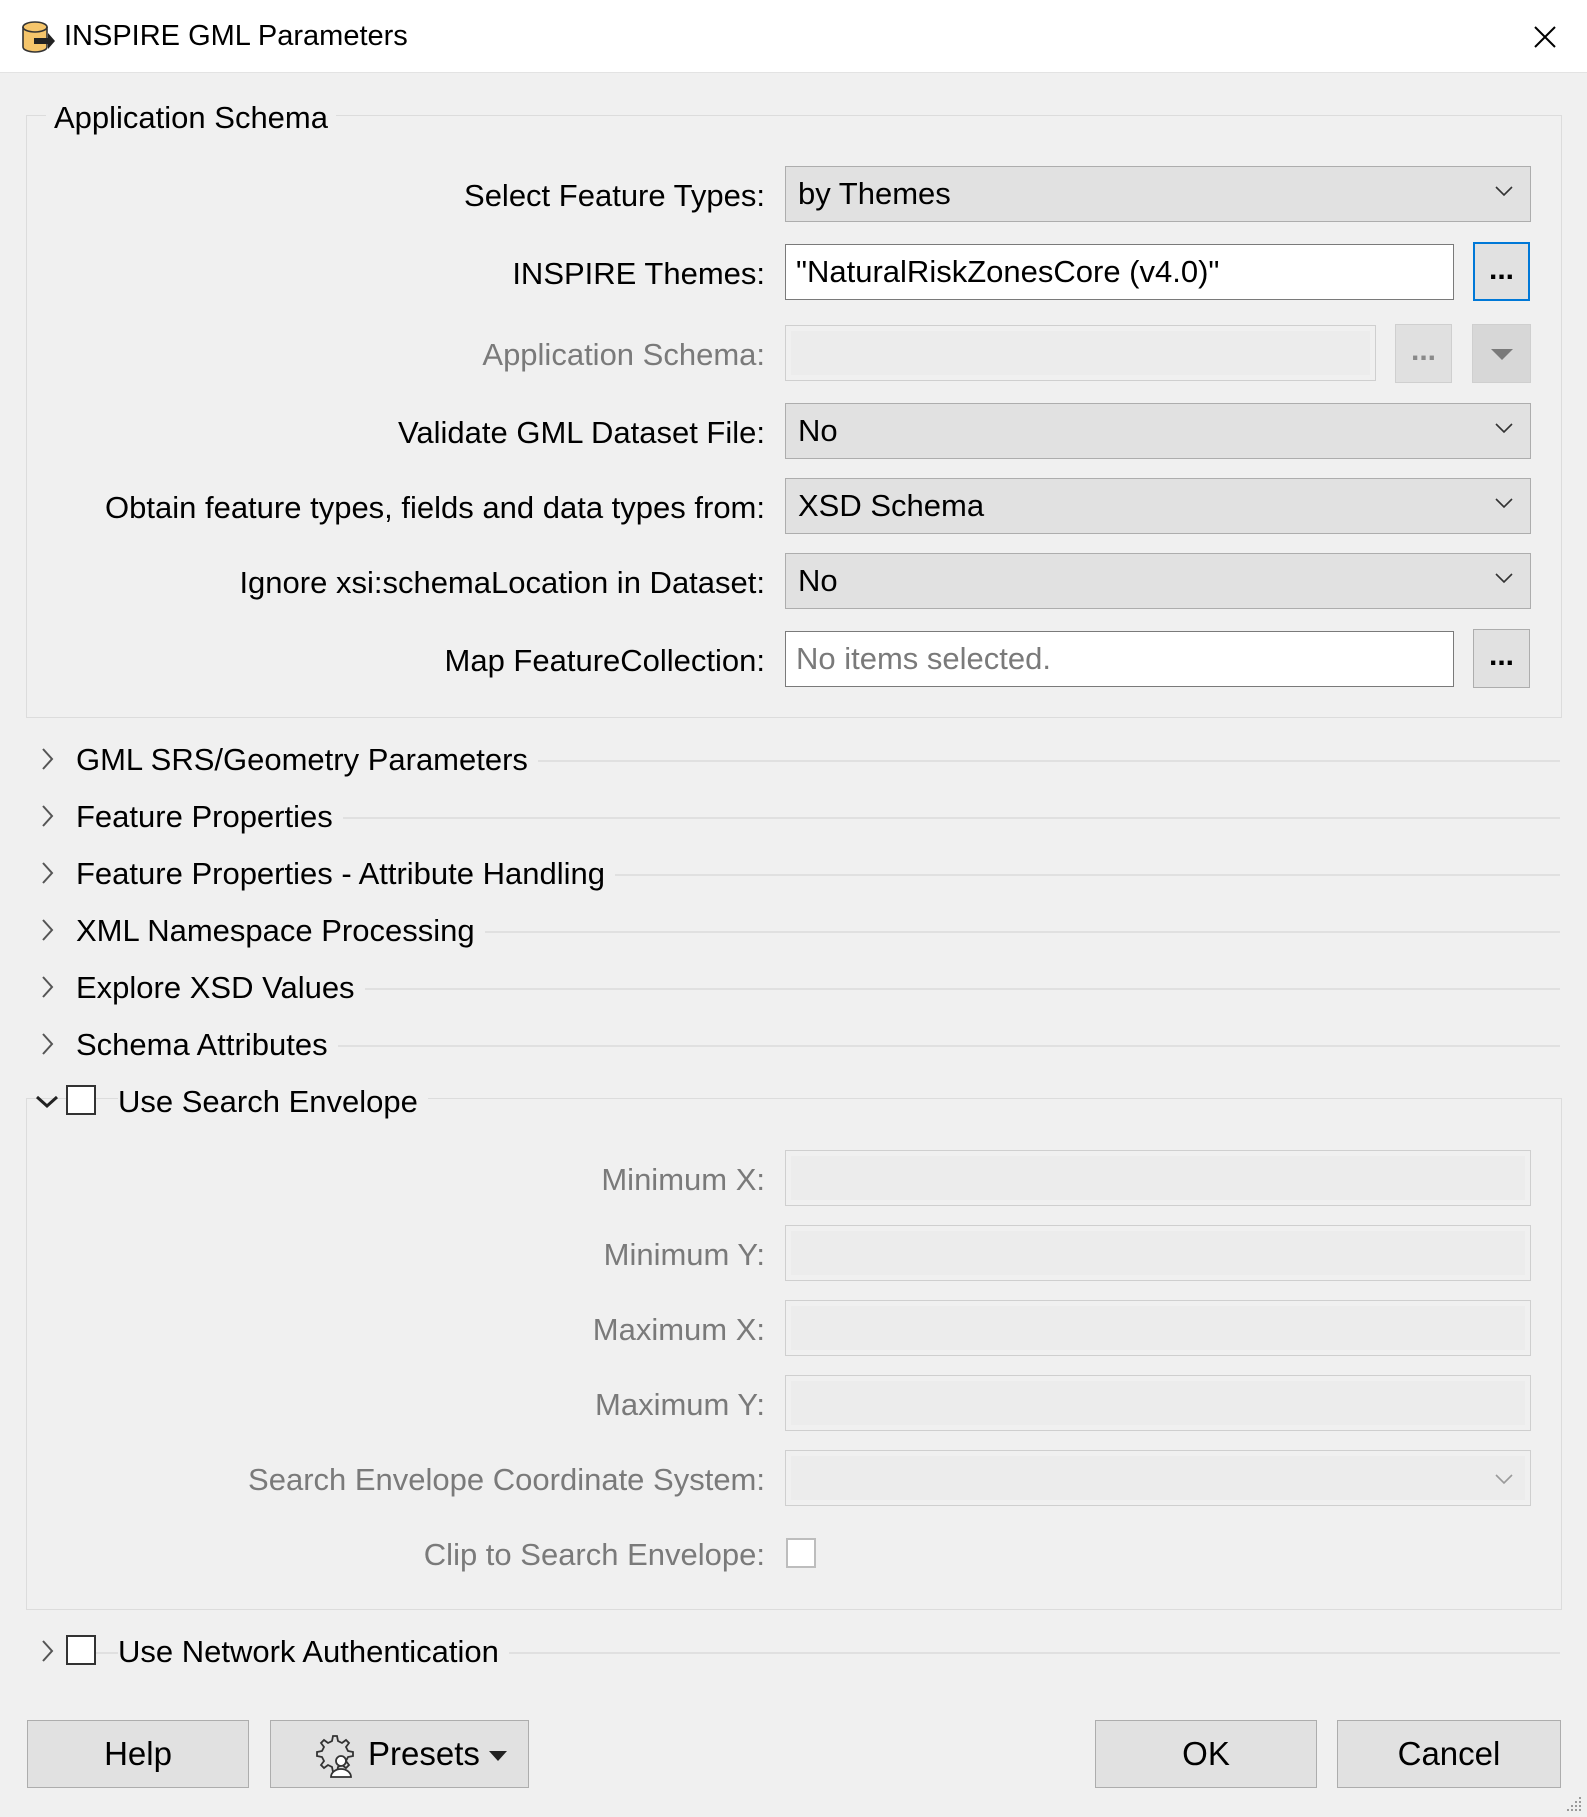  What do you see at coordinates (795, 1652) in the screenshot?
I see `section-network-authentication: Use Network Authentication` at bounding box center [795, 1652].